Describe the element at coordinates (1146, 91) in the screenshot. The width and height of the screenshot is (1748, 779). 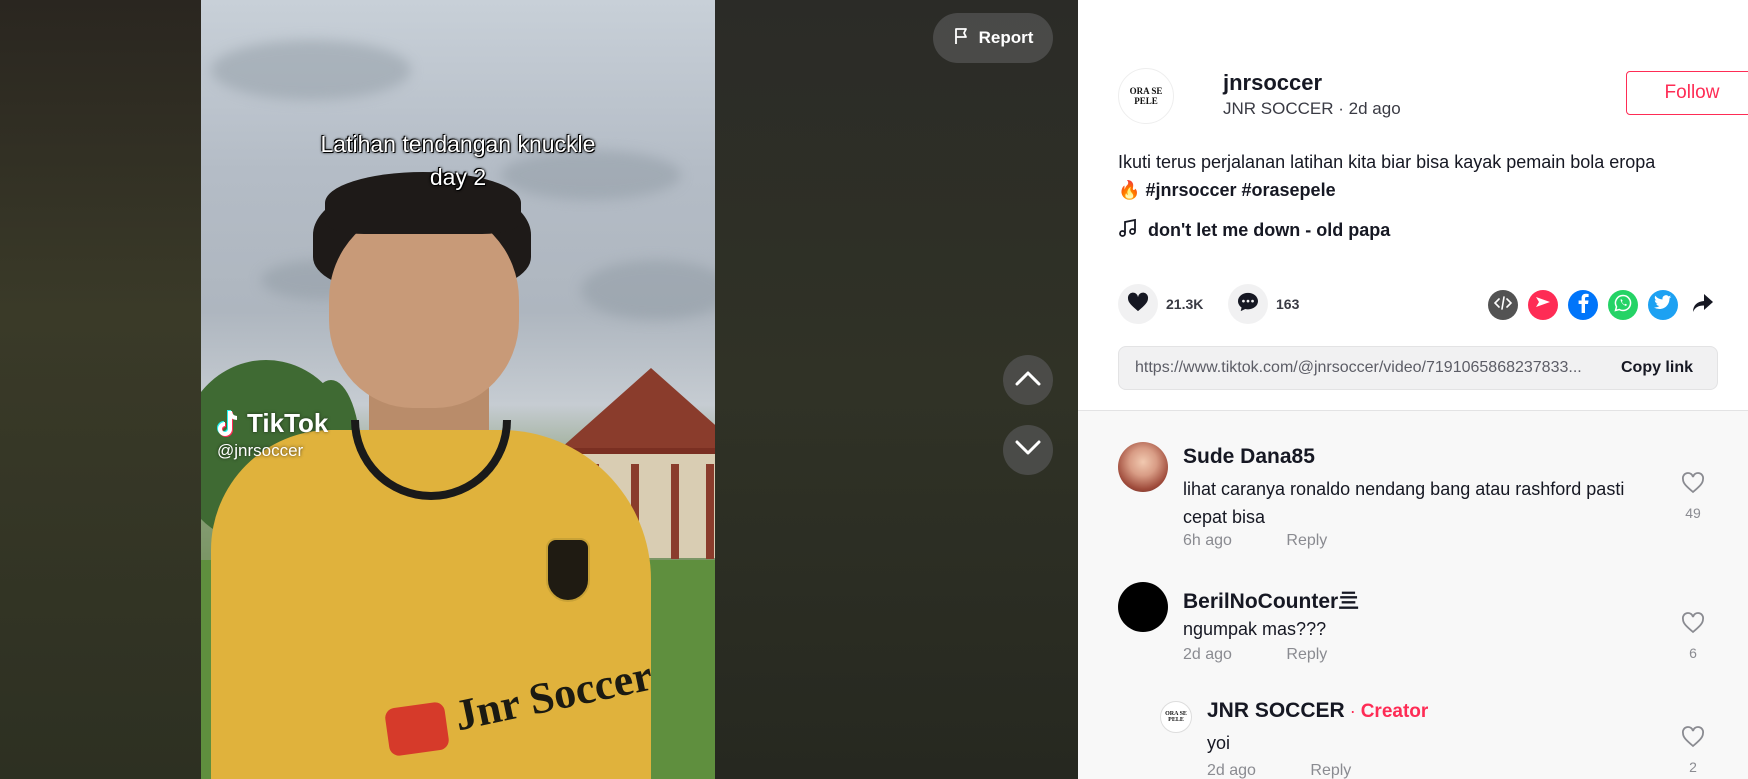
I see `avatar-text-line-1: ORA SE` at that location.